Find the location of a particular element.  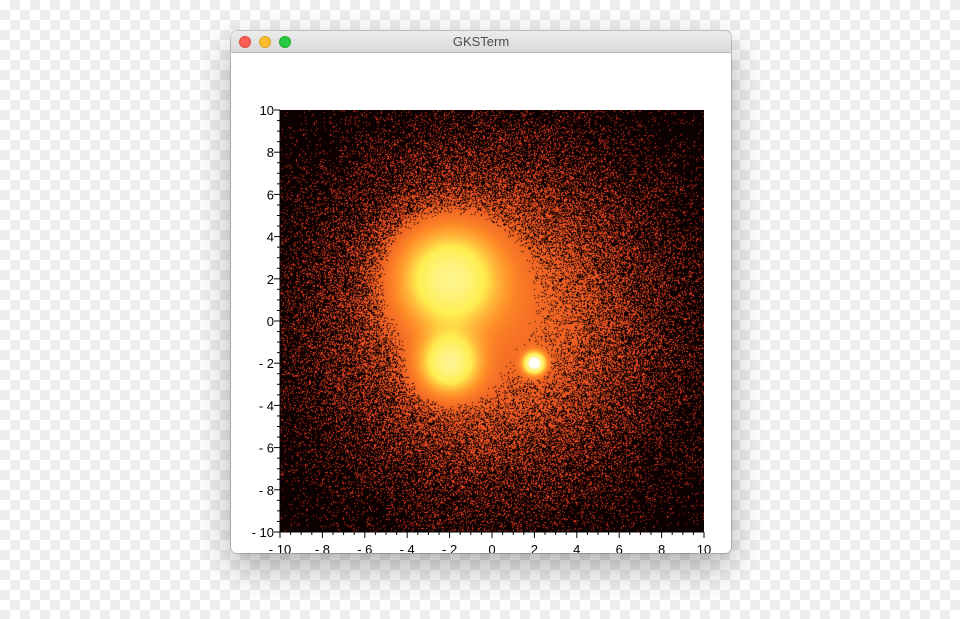

y-tick-label: - 8 is located at coordinates (266, 490).